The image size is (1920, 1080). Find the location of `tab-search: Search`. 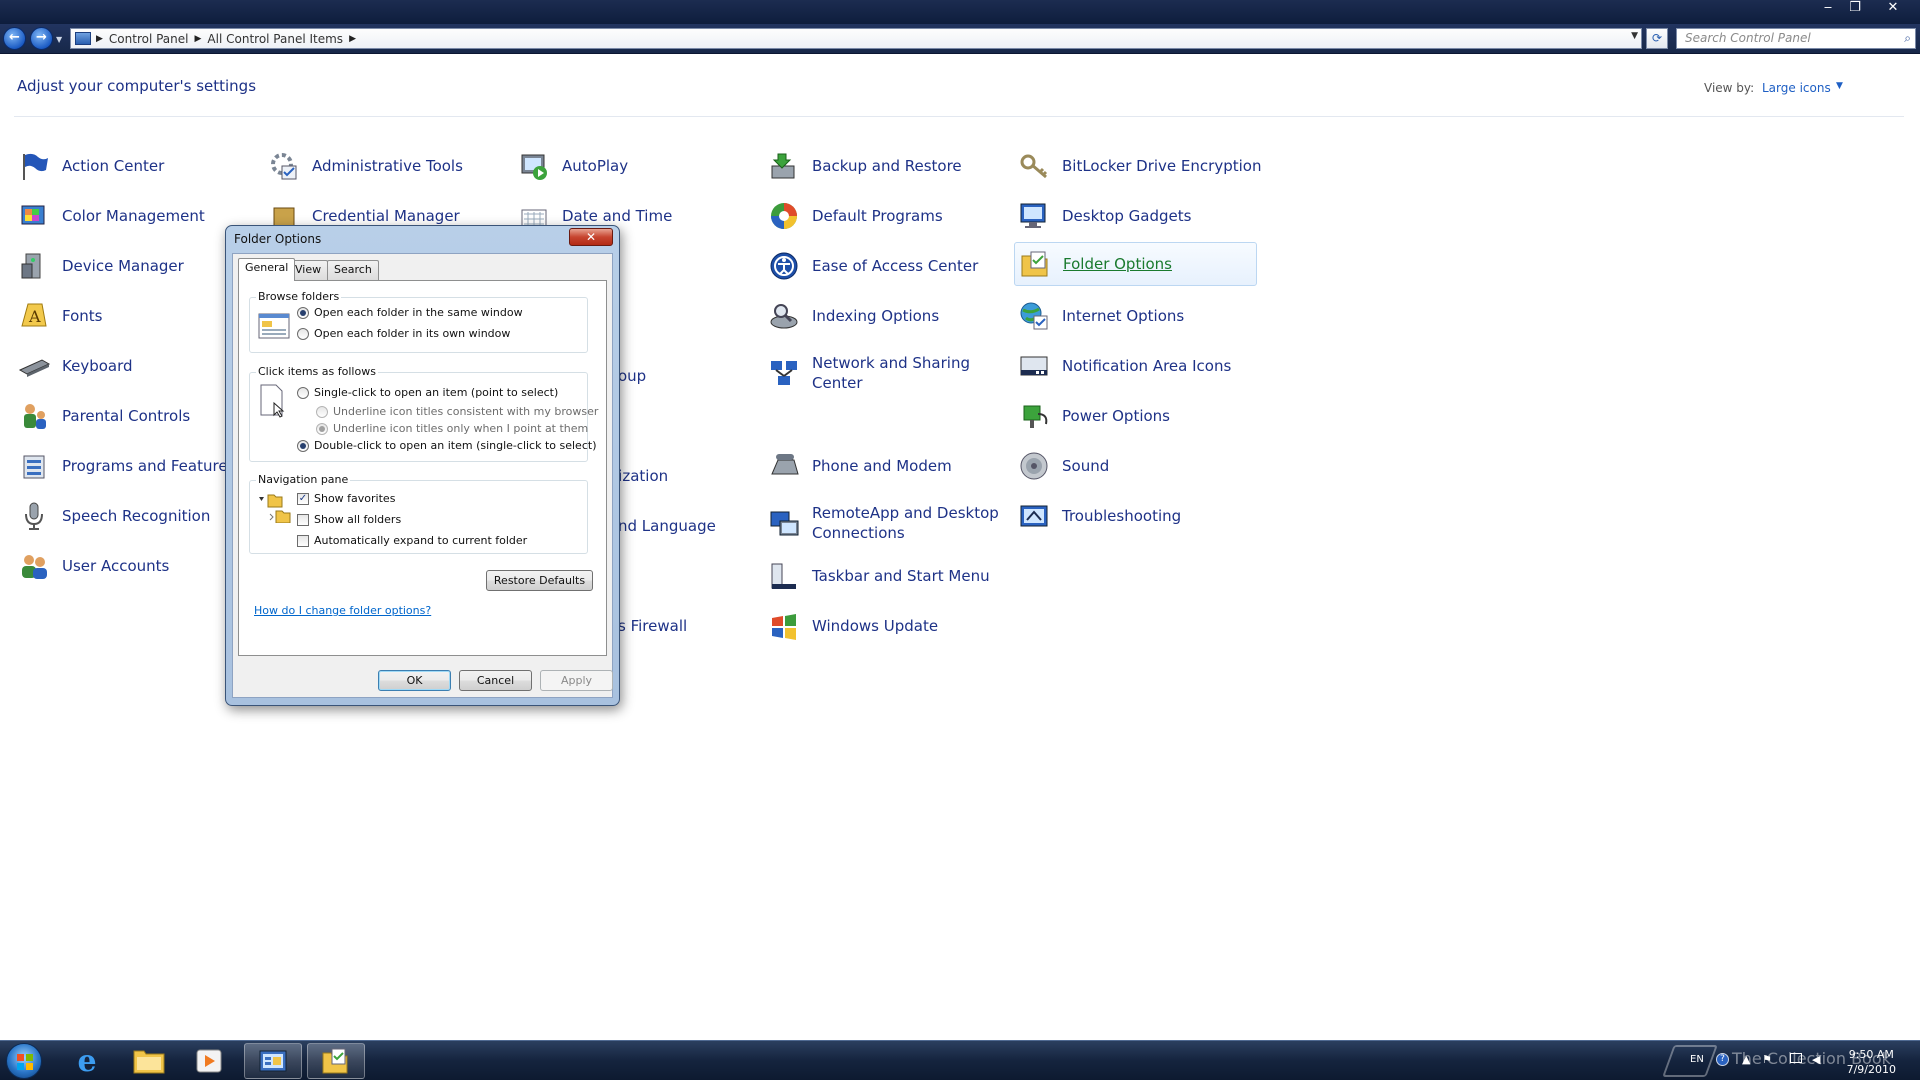

tab-search: Search is located at coordinates (353, 270).